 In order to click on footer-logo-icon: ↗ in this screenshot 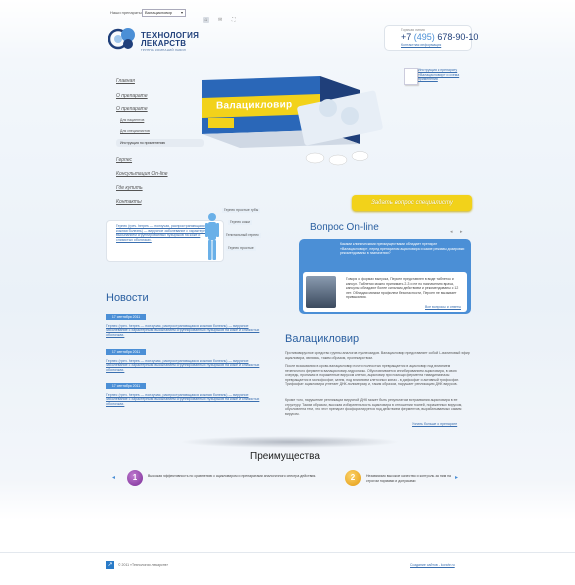, I will do `click(110, 565)`.